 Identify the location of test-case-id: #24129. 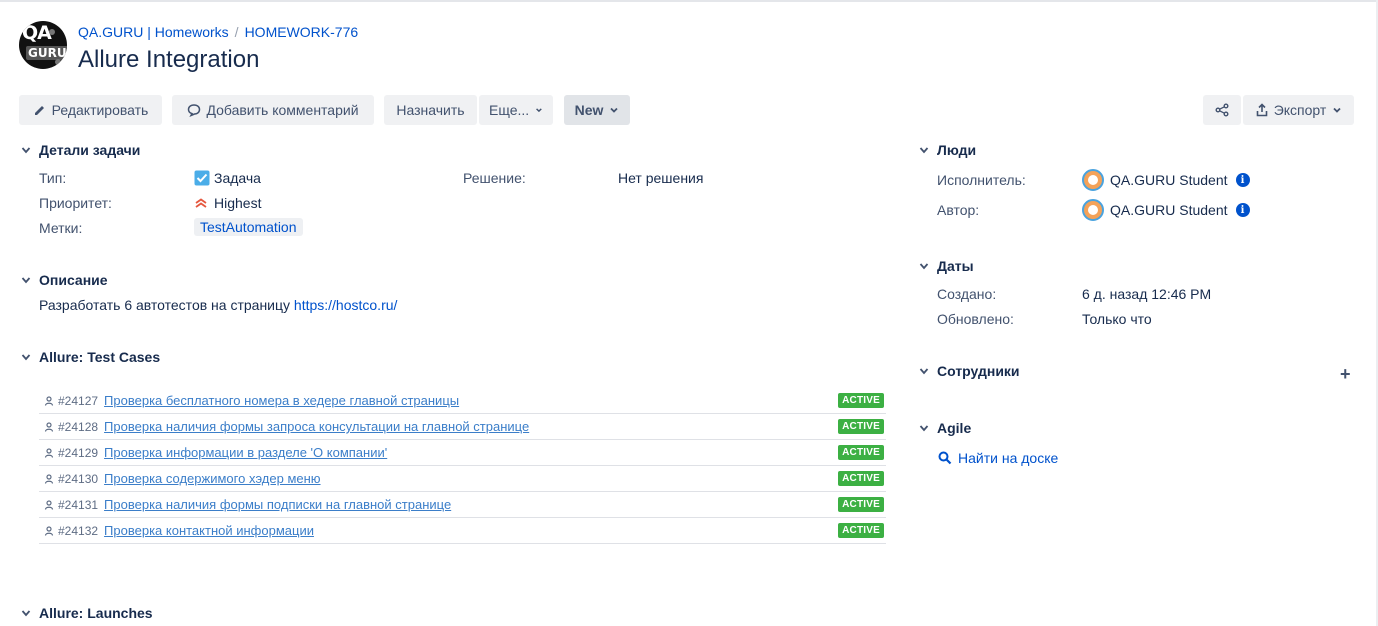
(78, 452).